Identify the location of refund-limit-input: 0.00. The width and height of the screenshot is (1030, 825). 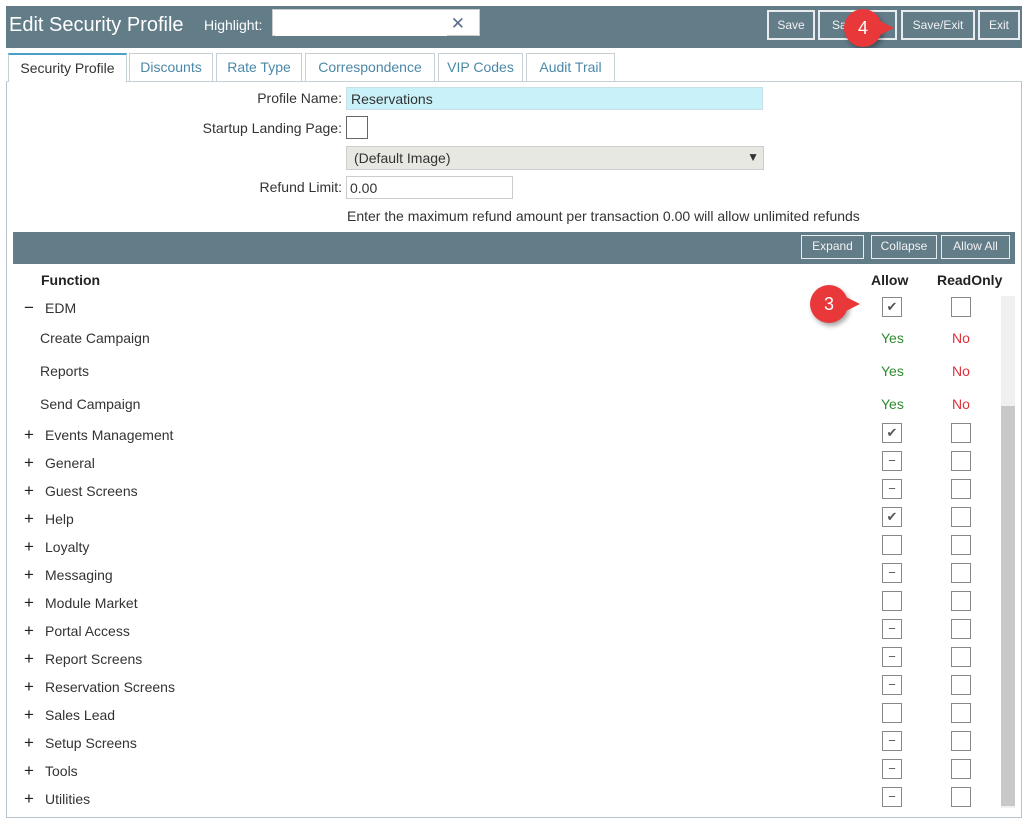
(429, 187).